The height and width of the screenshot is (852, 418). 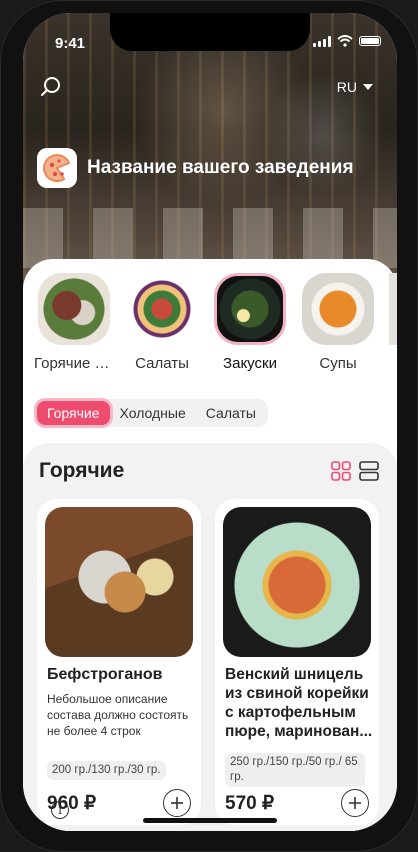 I want to click on status-time: 9:41, so click(x=70, y=43).